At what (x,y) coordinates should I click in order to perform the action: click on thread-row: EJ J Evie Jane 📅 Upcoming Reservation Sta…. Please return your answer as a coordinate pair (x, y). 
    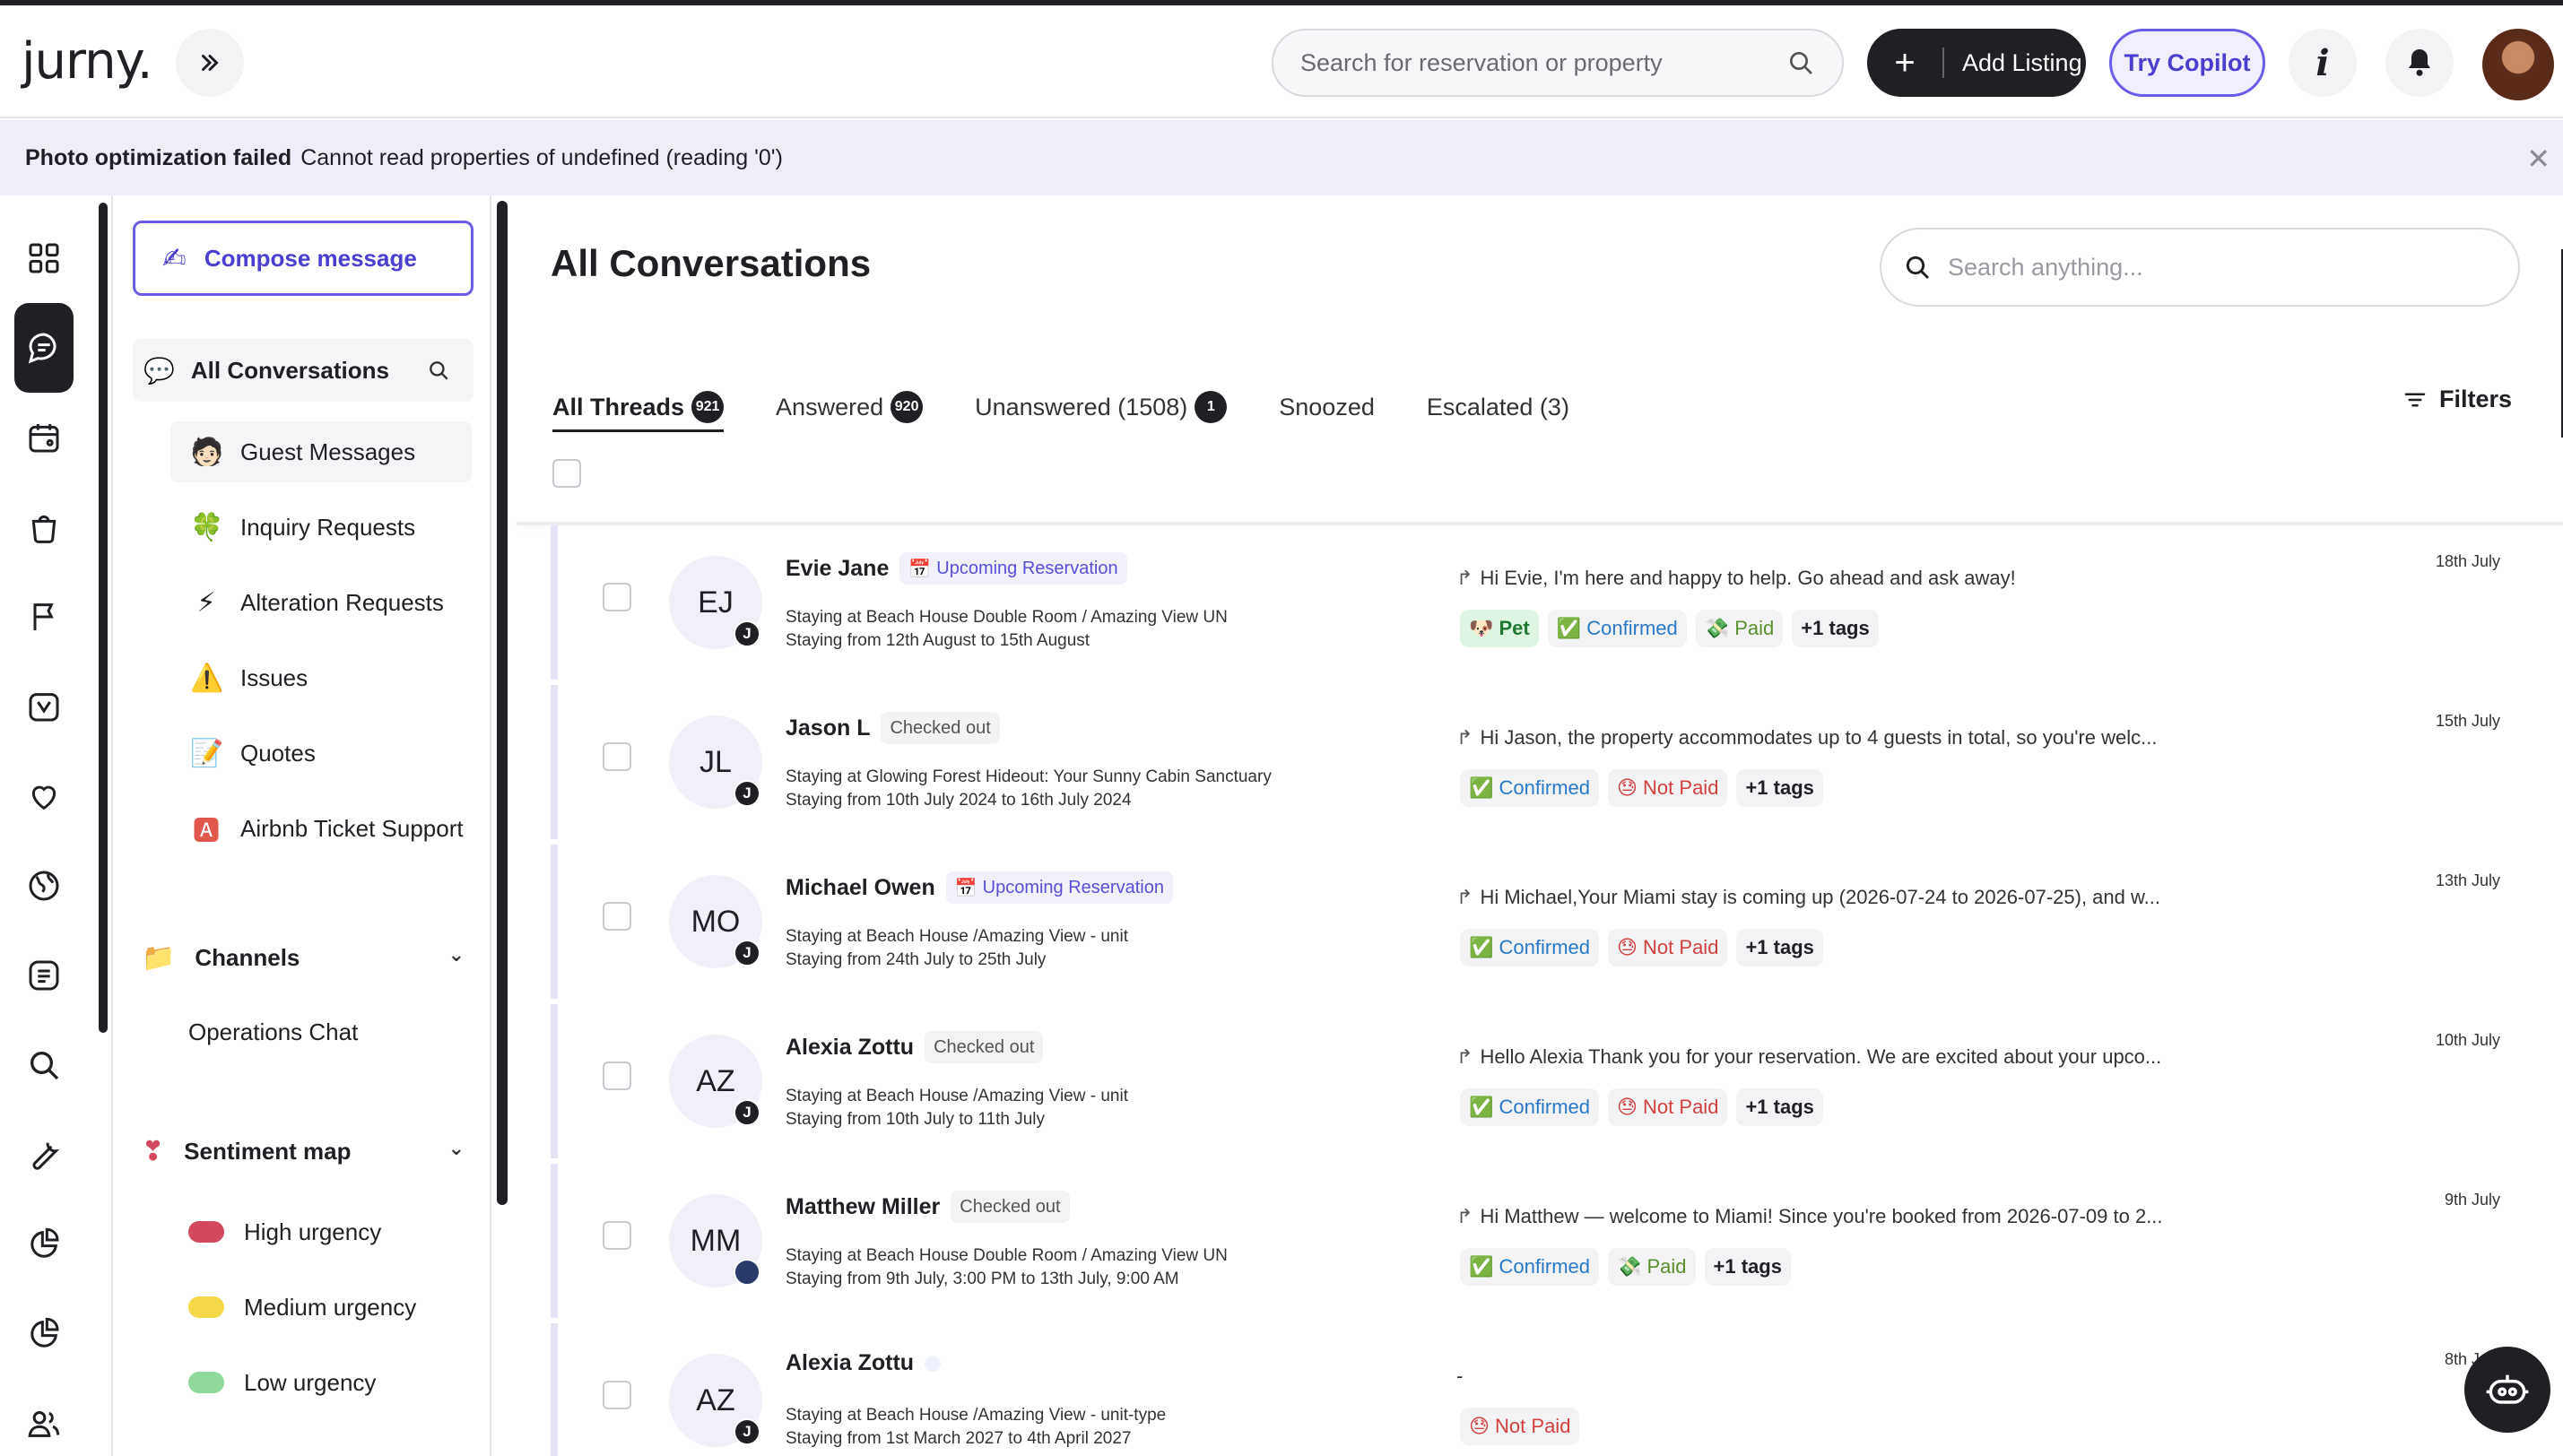
    Looking at the image, I should click on (1557, 603).